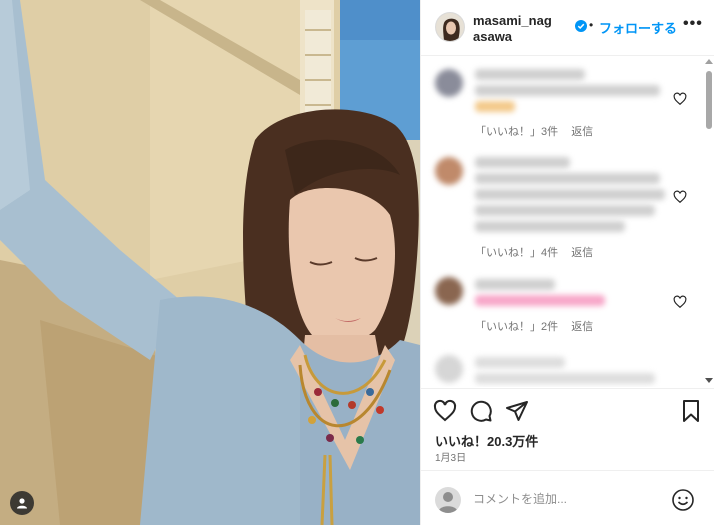 The image size is (714, 525). What do you see at coordinates (481, 411) in the screenshot?
I see `comment-icon` at bounding box center [481, 411].